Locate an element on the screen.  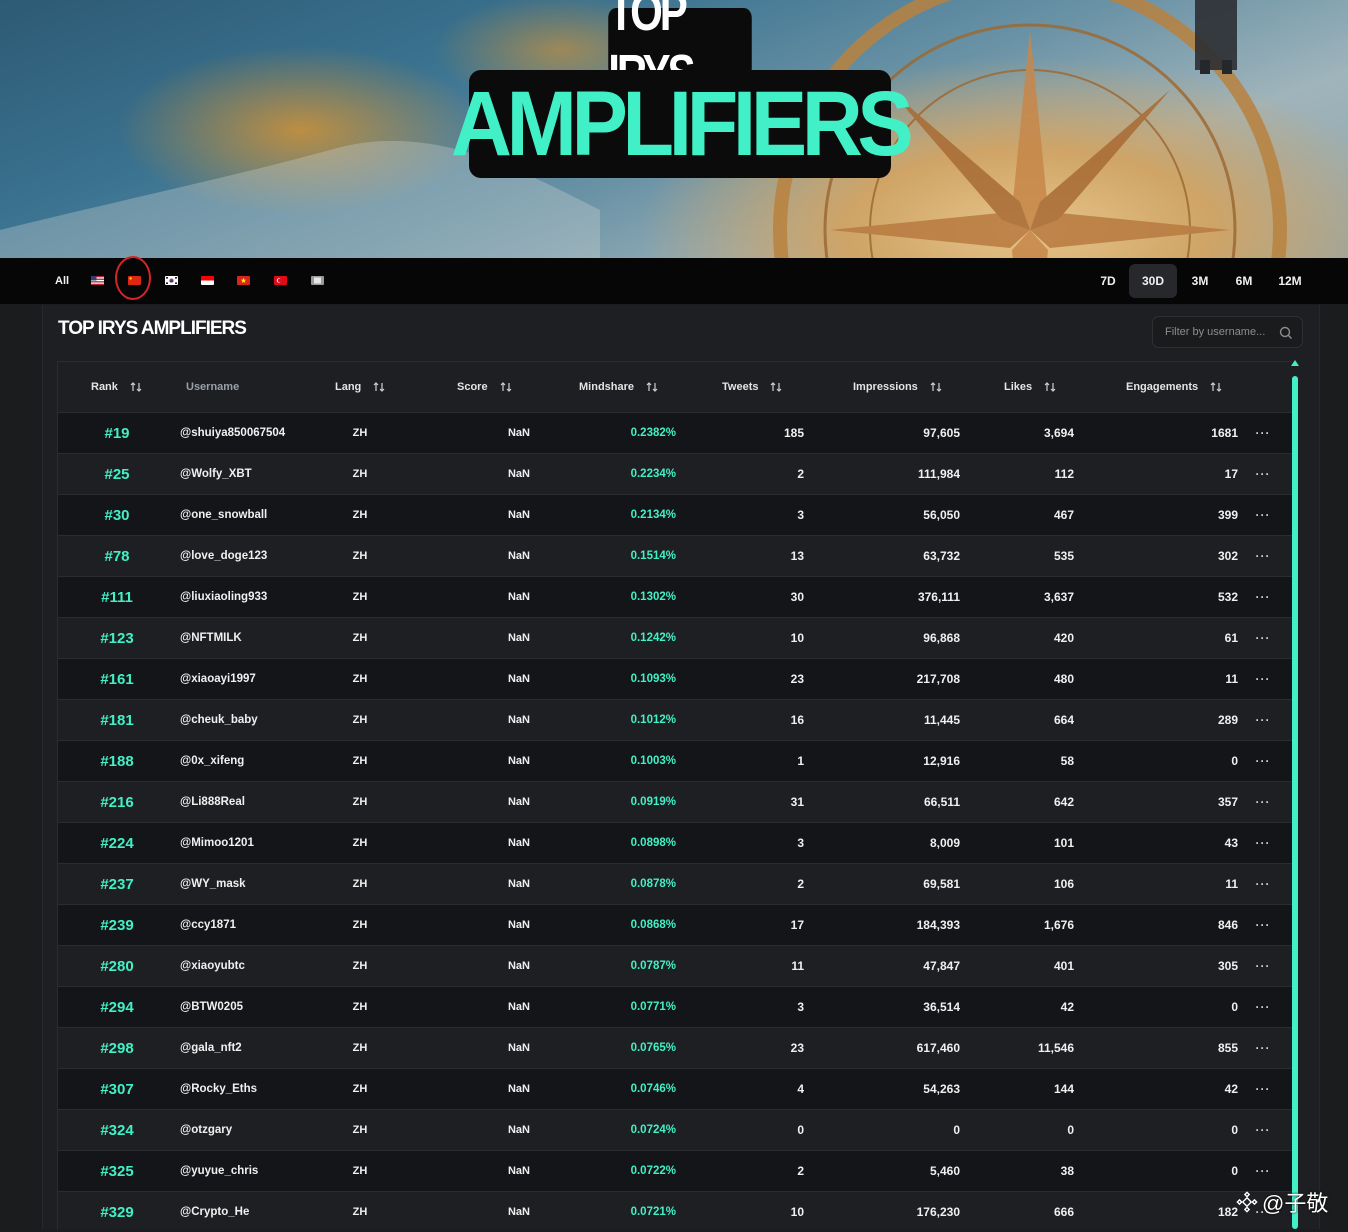
username-cell: @love_doge123 is located at coordinates (223, 556).